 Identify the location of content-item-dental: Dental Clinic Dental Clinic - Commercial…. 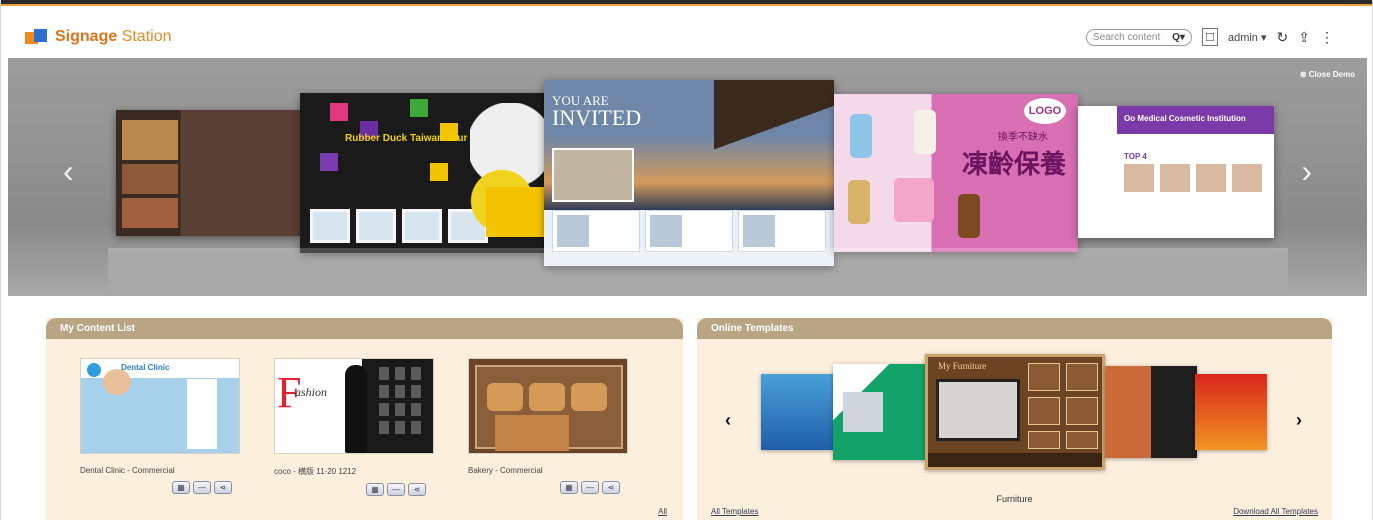
(160, 426).